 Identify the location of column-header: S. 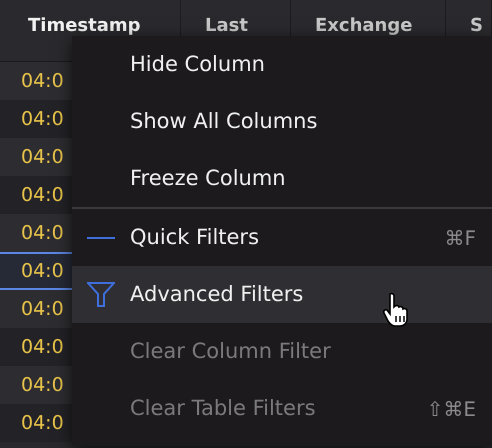
(476, 25).